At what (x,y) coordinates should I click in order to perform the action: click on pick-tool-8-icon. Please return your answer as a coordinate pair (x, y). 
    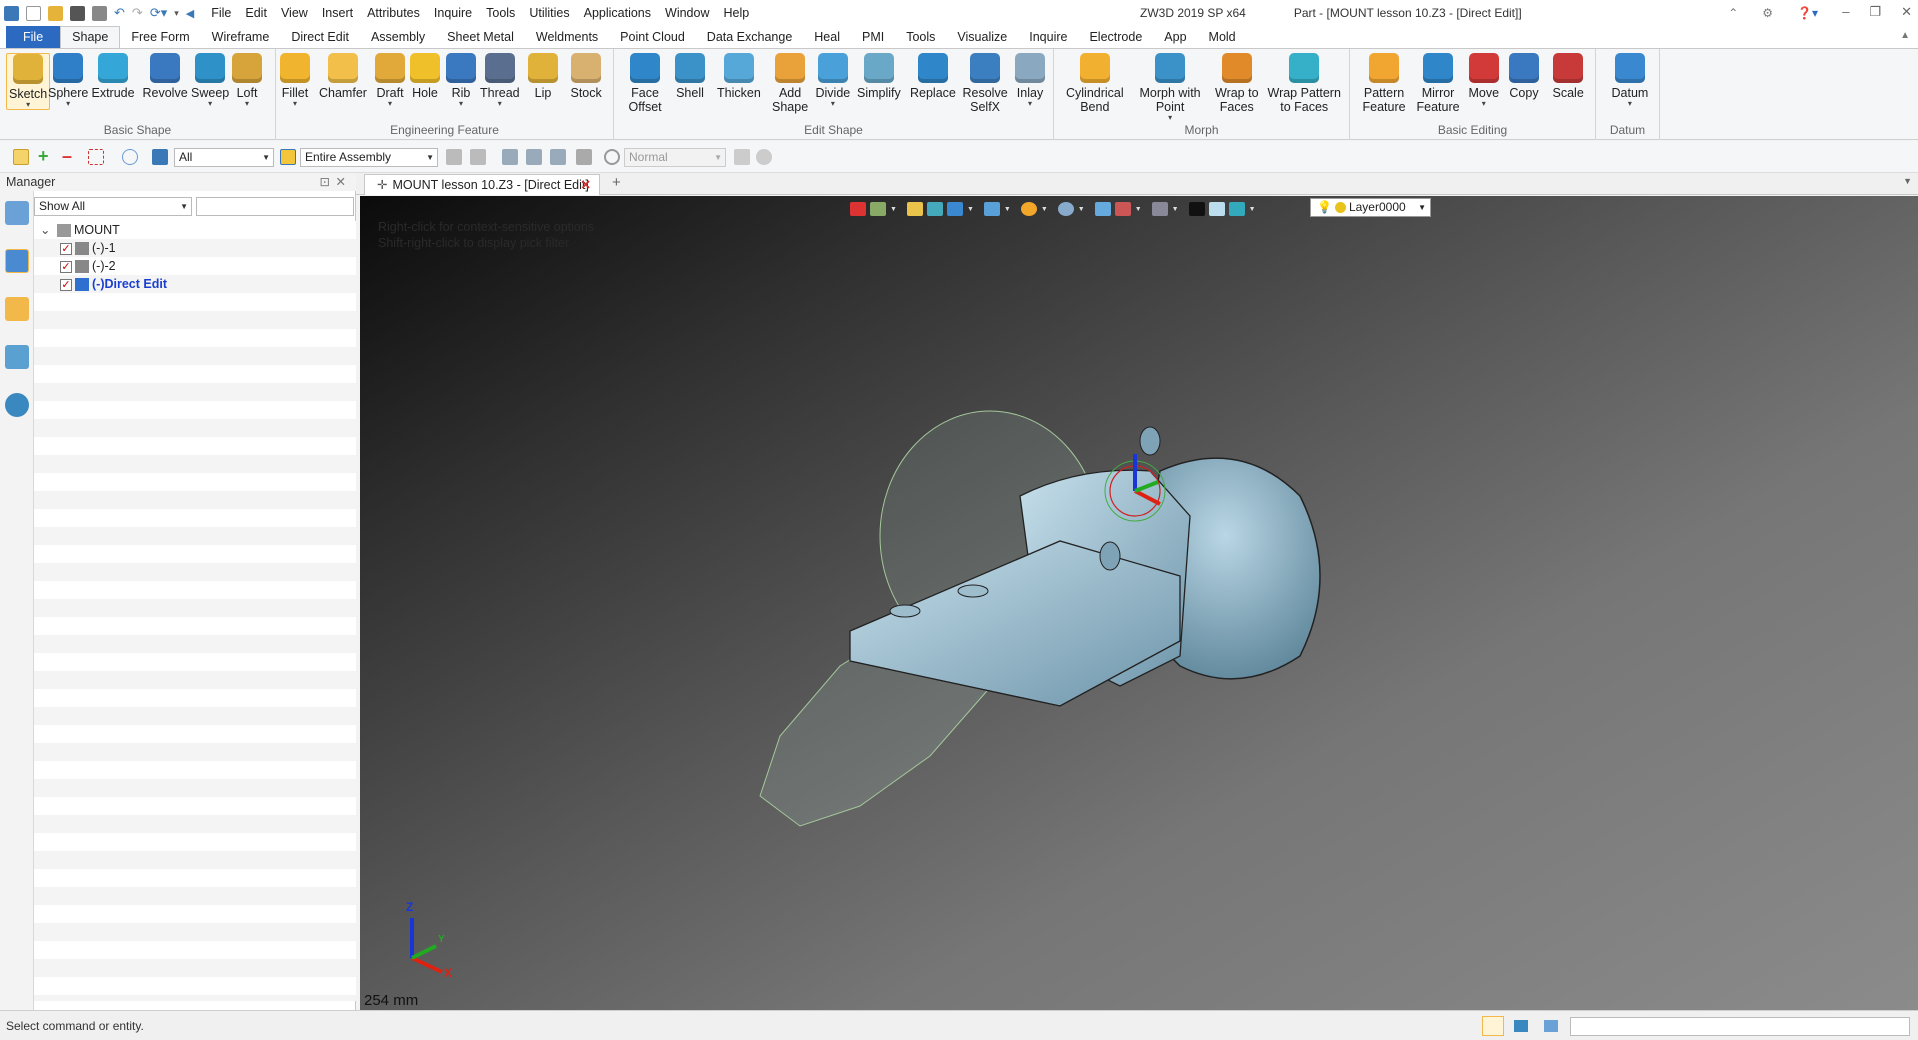
    Looking at the image, I should click on (764, 157).